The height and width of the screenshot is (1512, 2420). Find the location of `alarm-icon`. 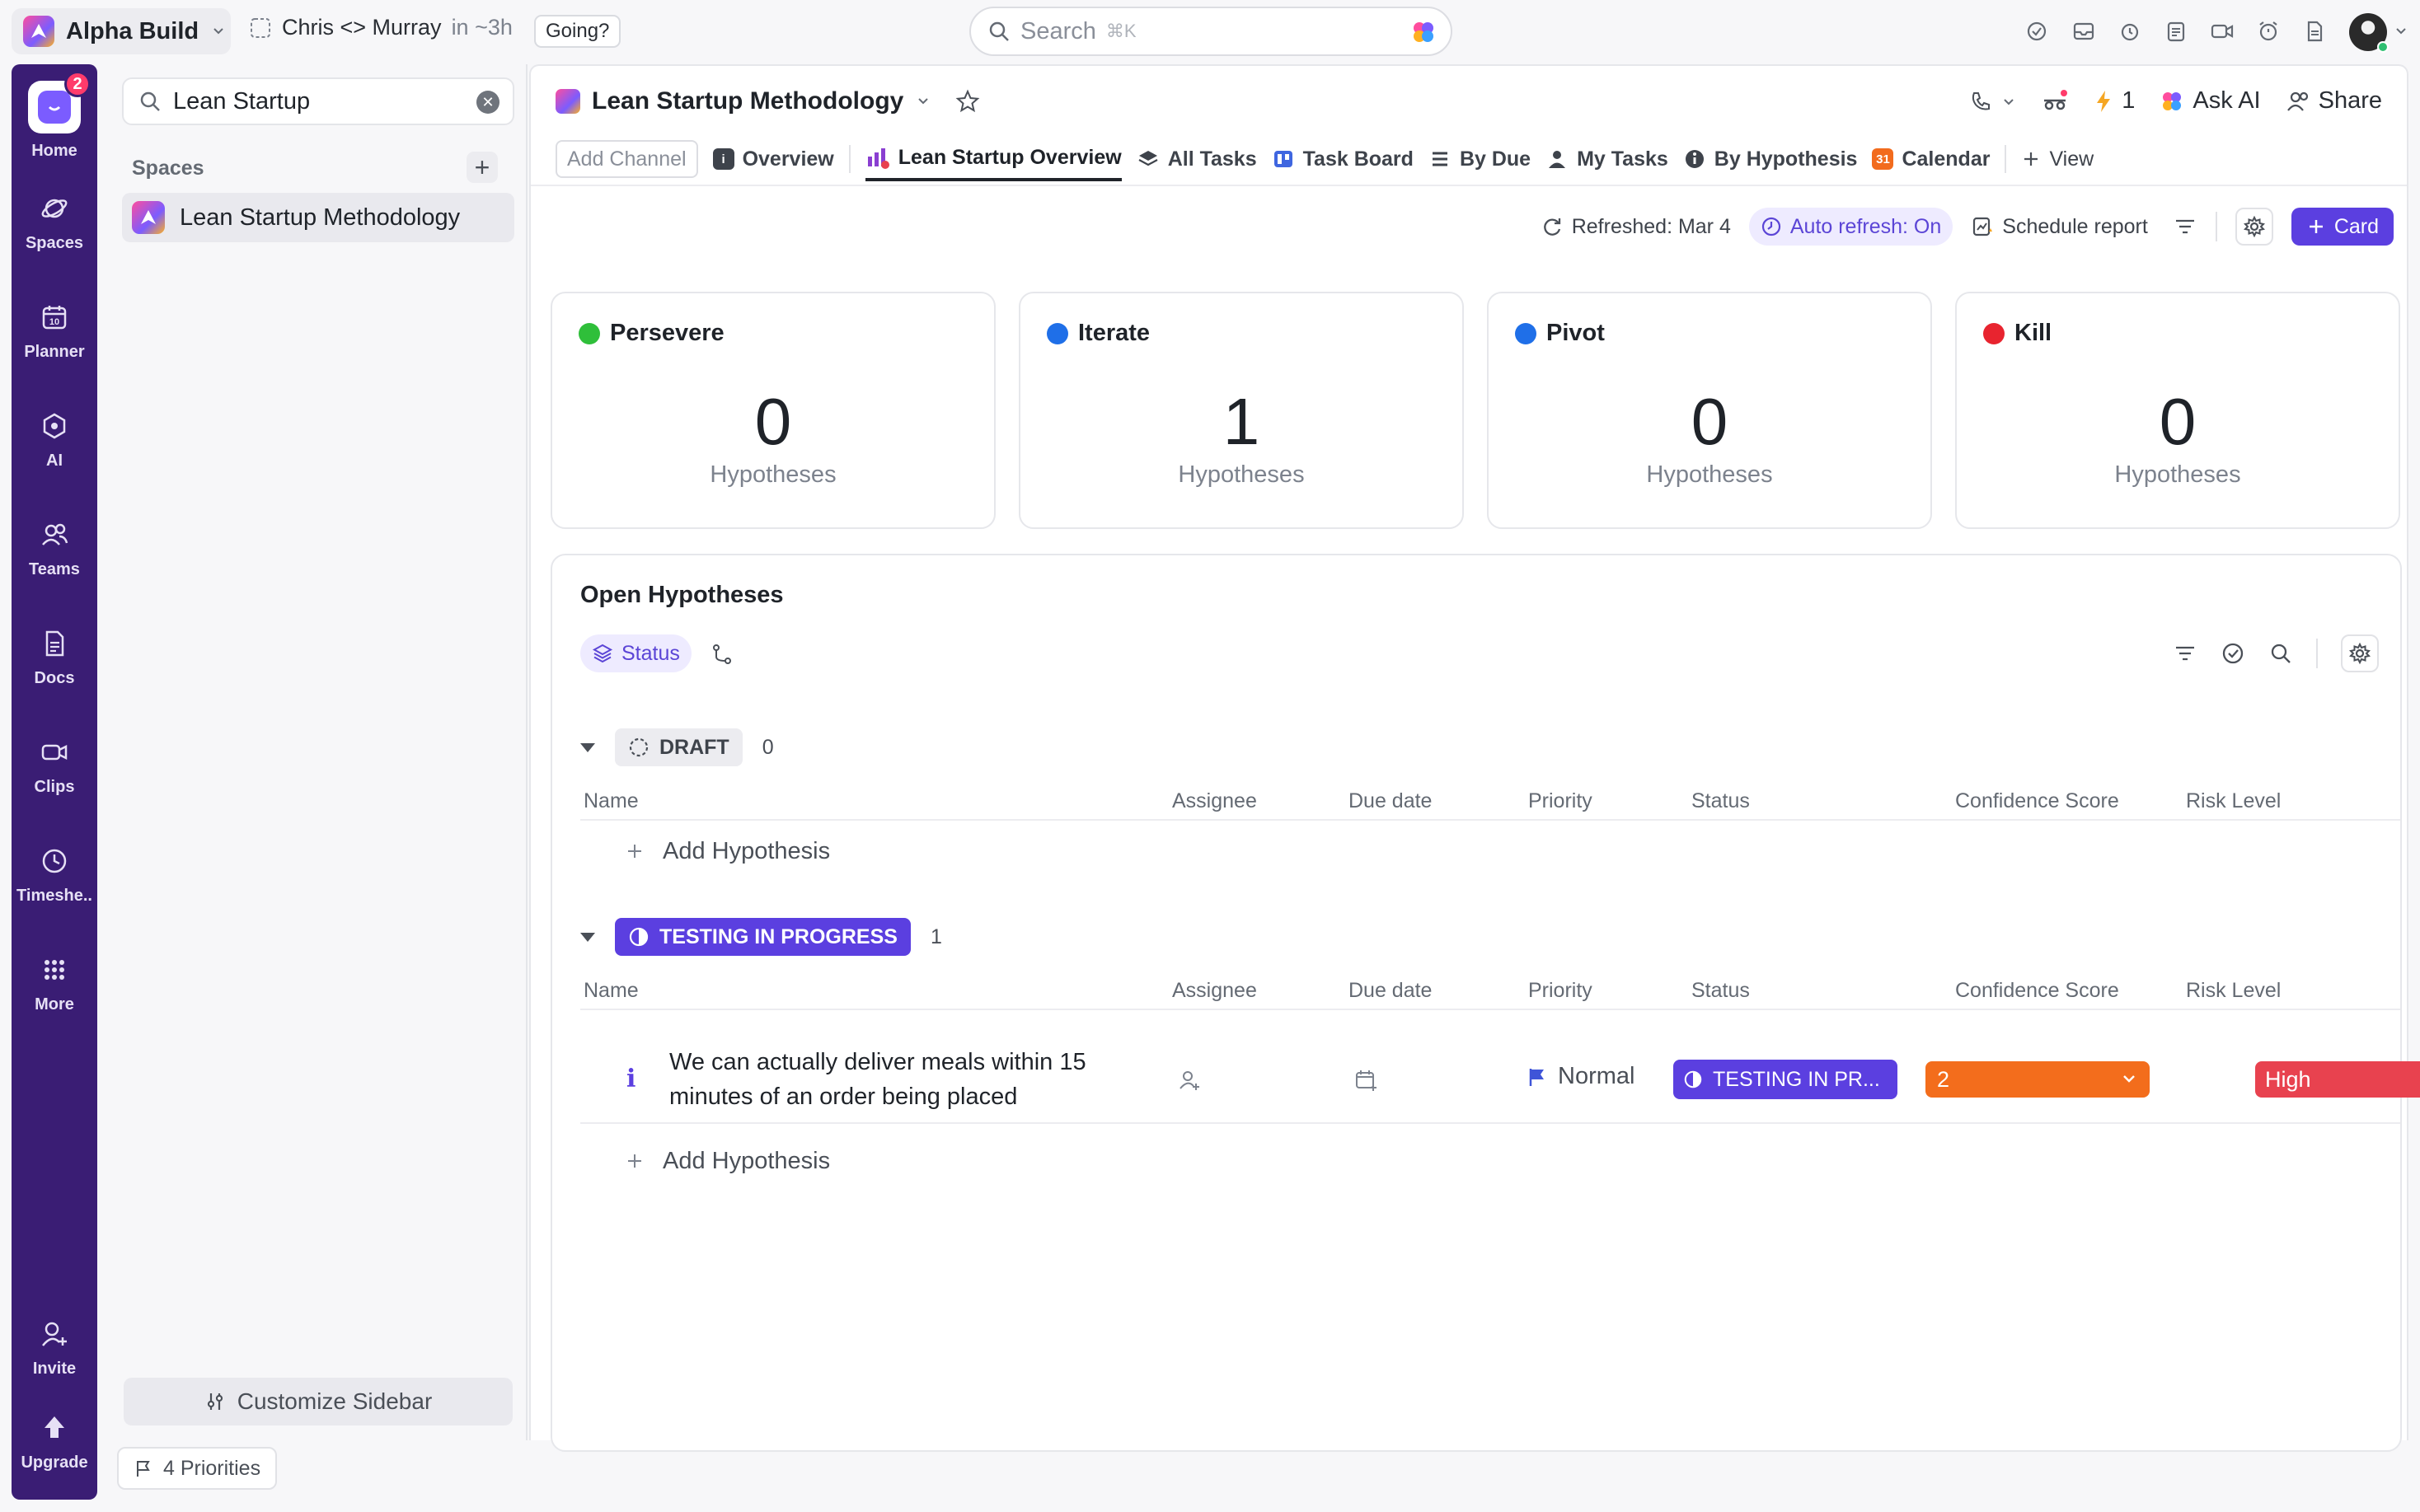

alarm-icon is located at coordinates (2268, 31).